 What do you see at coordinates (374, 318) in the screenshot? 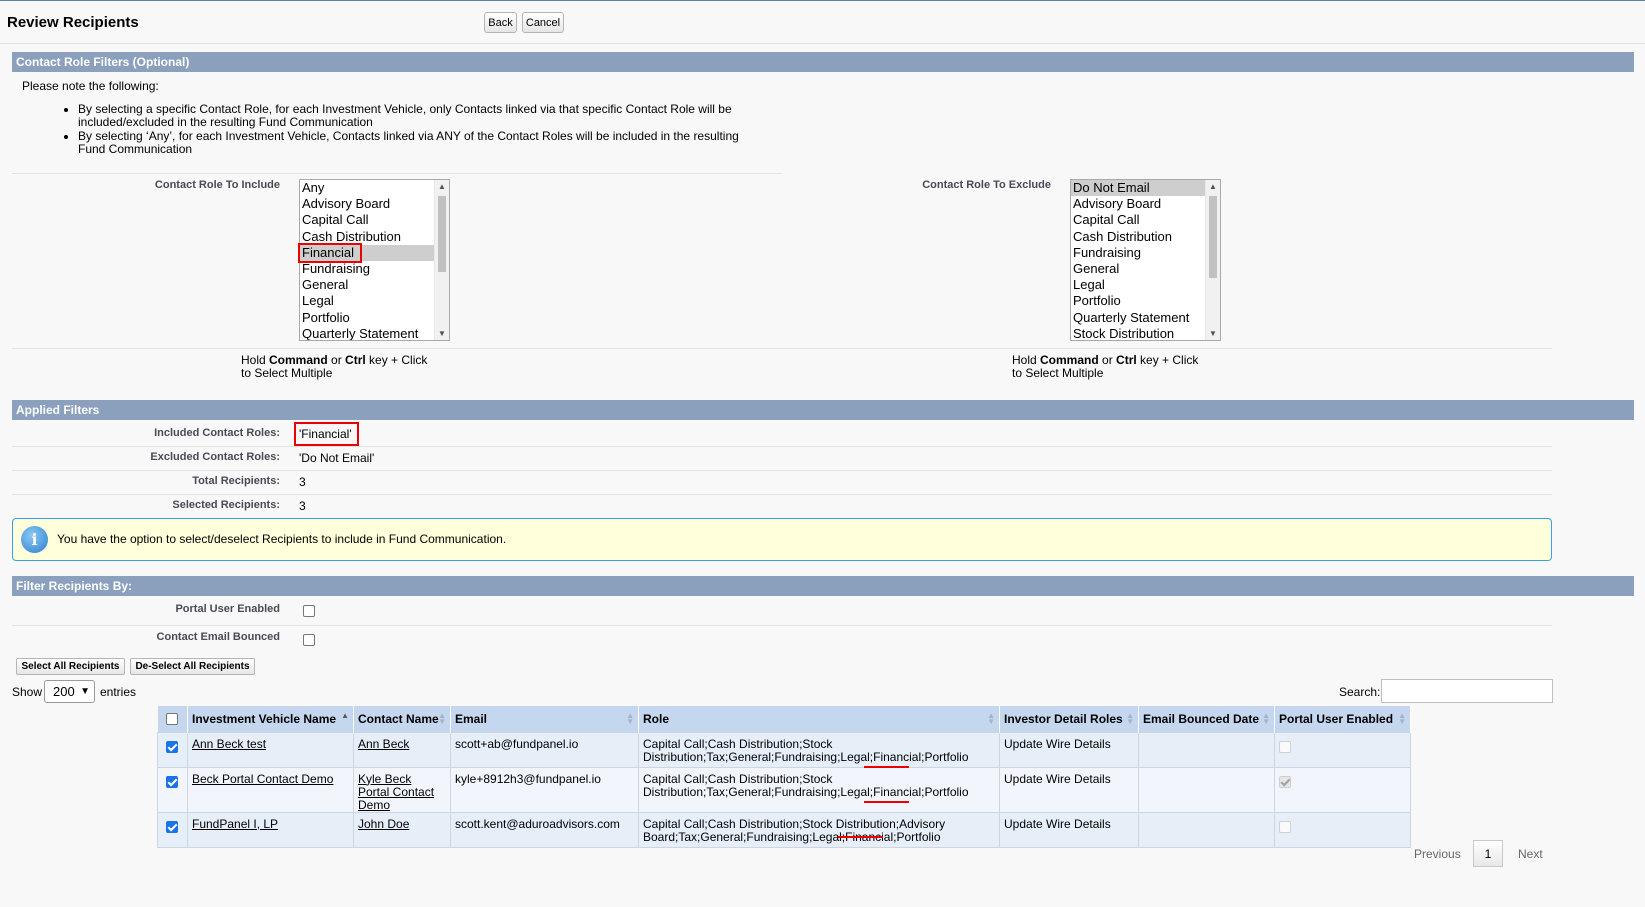
I see `include-option: Portfolio` at bounding box center [374, 318].